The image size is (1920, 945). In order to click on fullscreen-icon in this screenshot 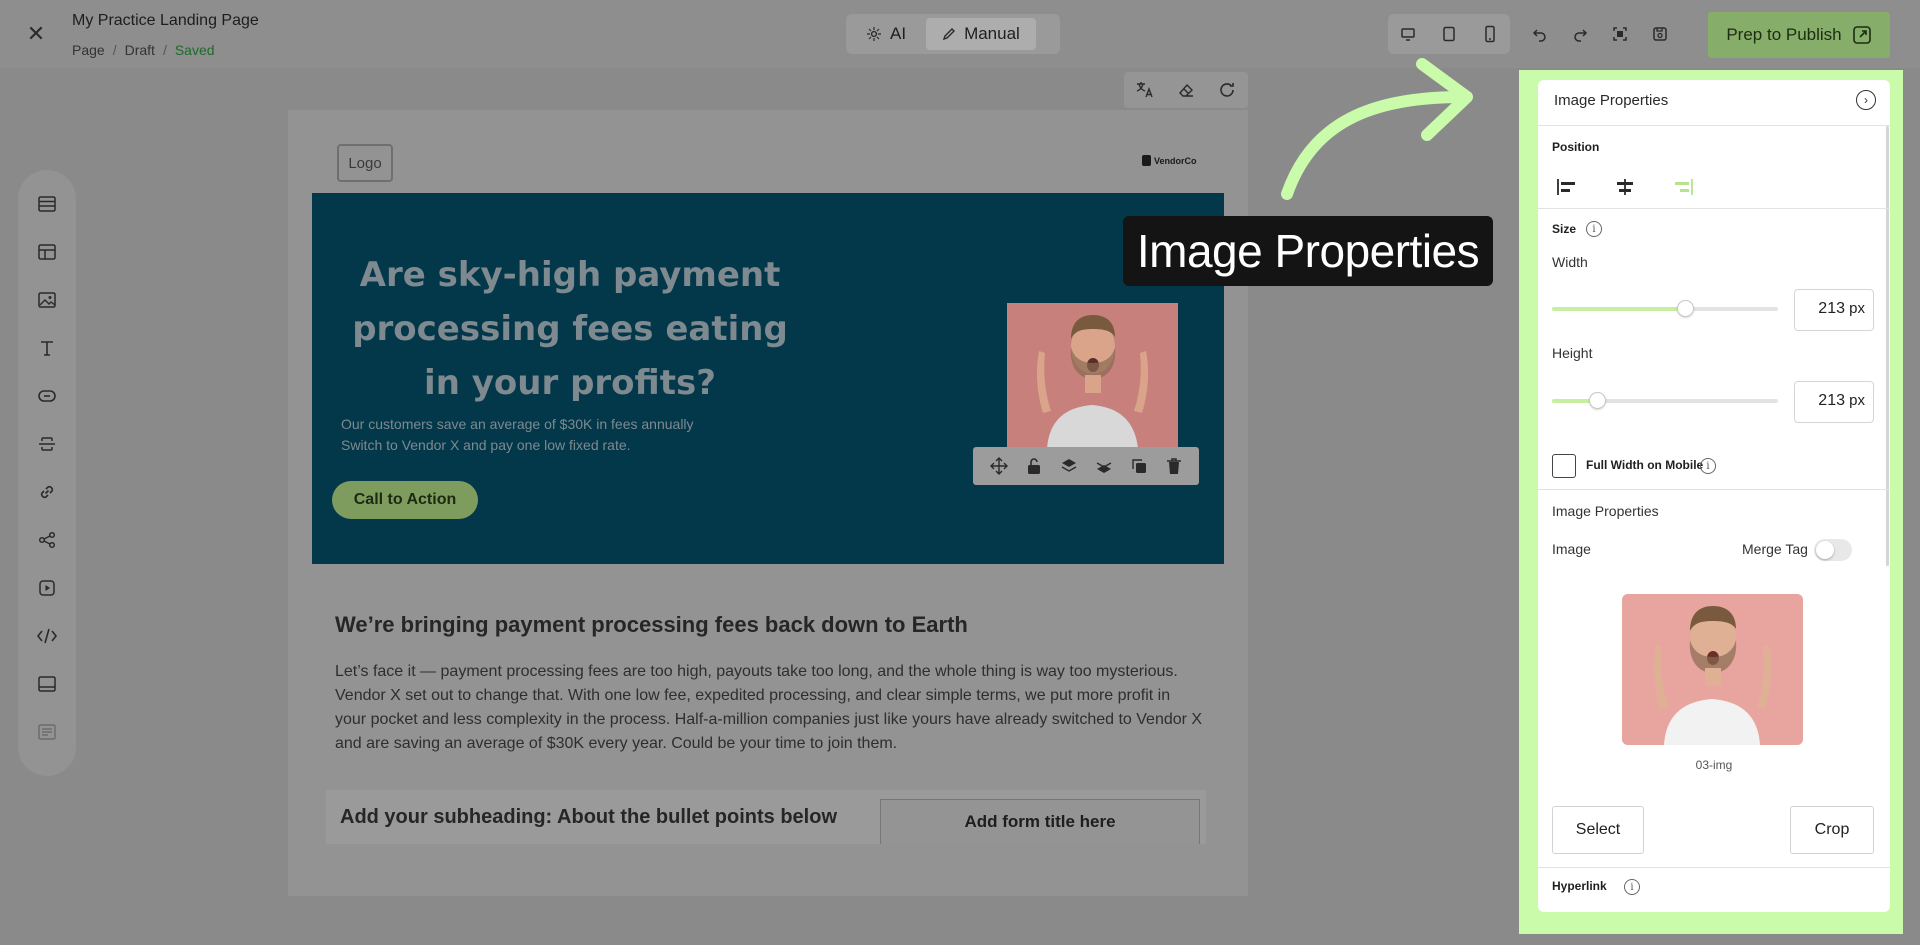, I will do `click(1620, 34)`.